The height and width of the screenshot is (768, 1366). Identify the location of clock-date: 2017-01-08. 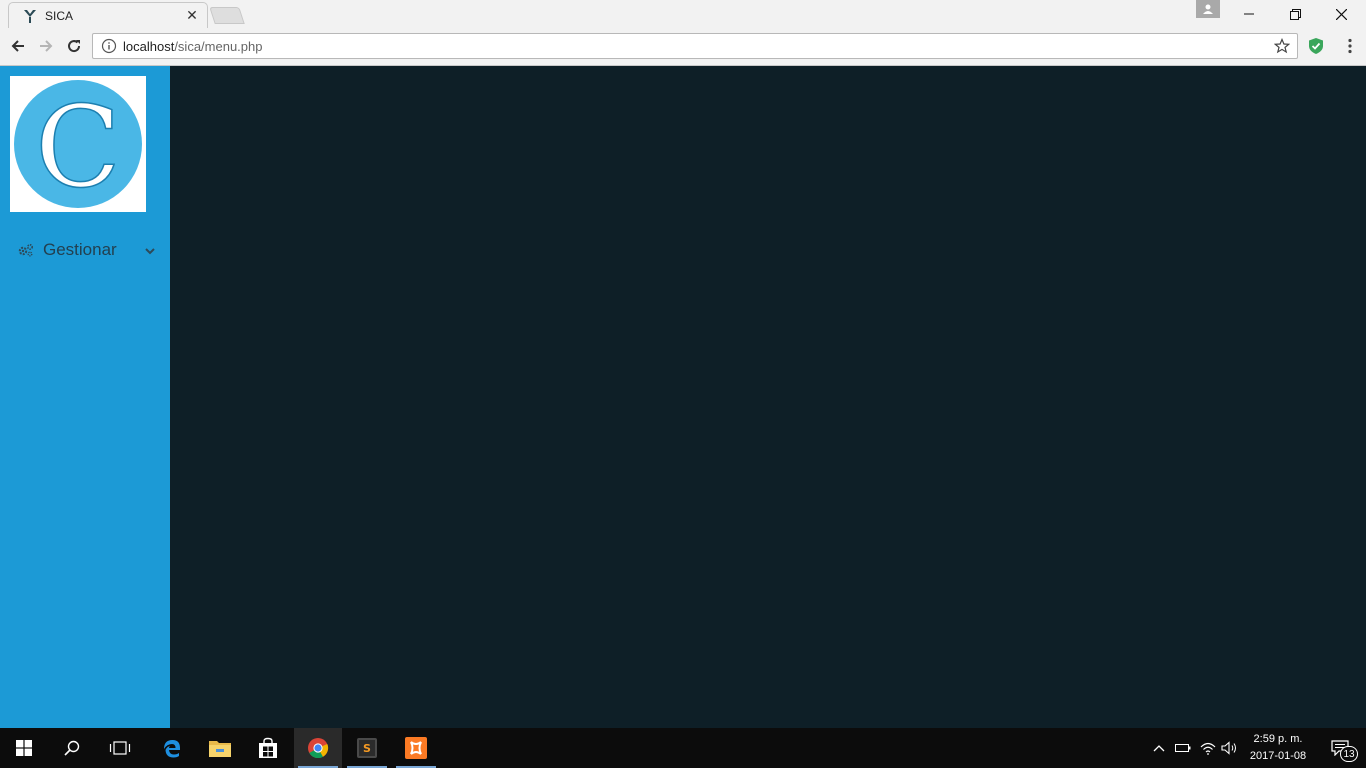
(1278, 756).